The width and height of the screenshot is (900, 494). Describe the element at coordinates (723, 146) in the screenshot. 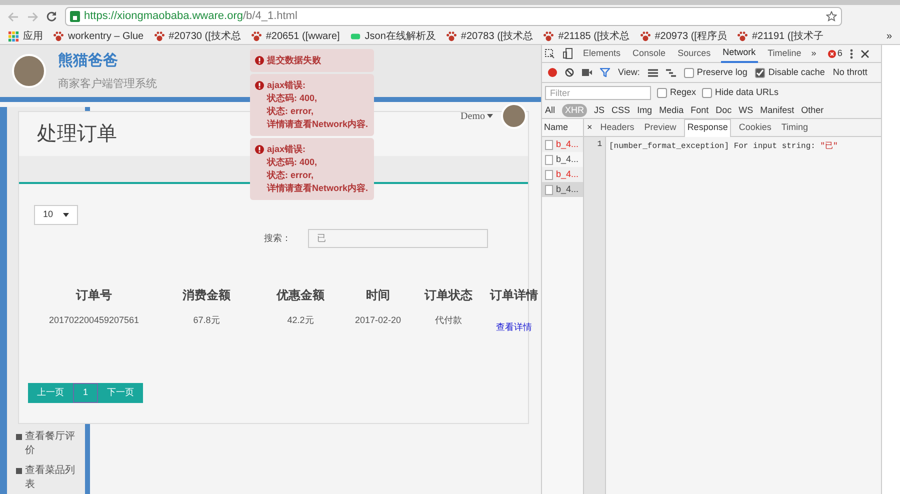

I see `response-text: [number_format_exception] For input string: "已"` at that location.